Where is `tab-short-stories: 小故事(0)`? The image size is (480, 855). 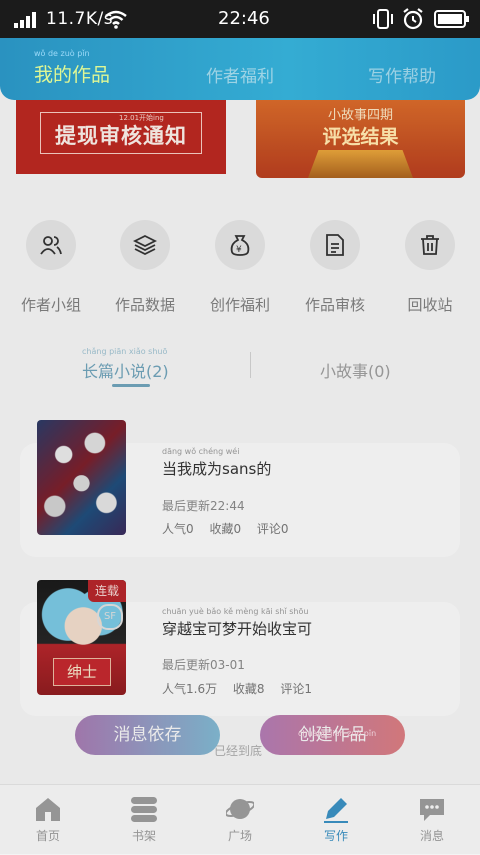
tab-short-stories: 小故事(0) is located at coordinates (355, 370).